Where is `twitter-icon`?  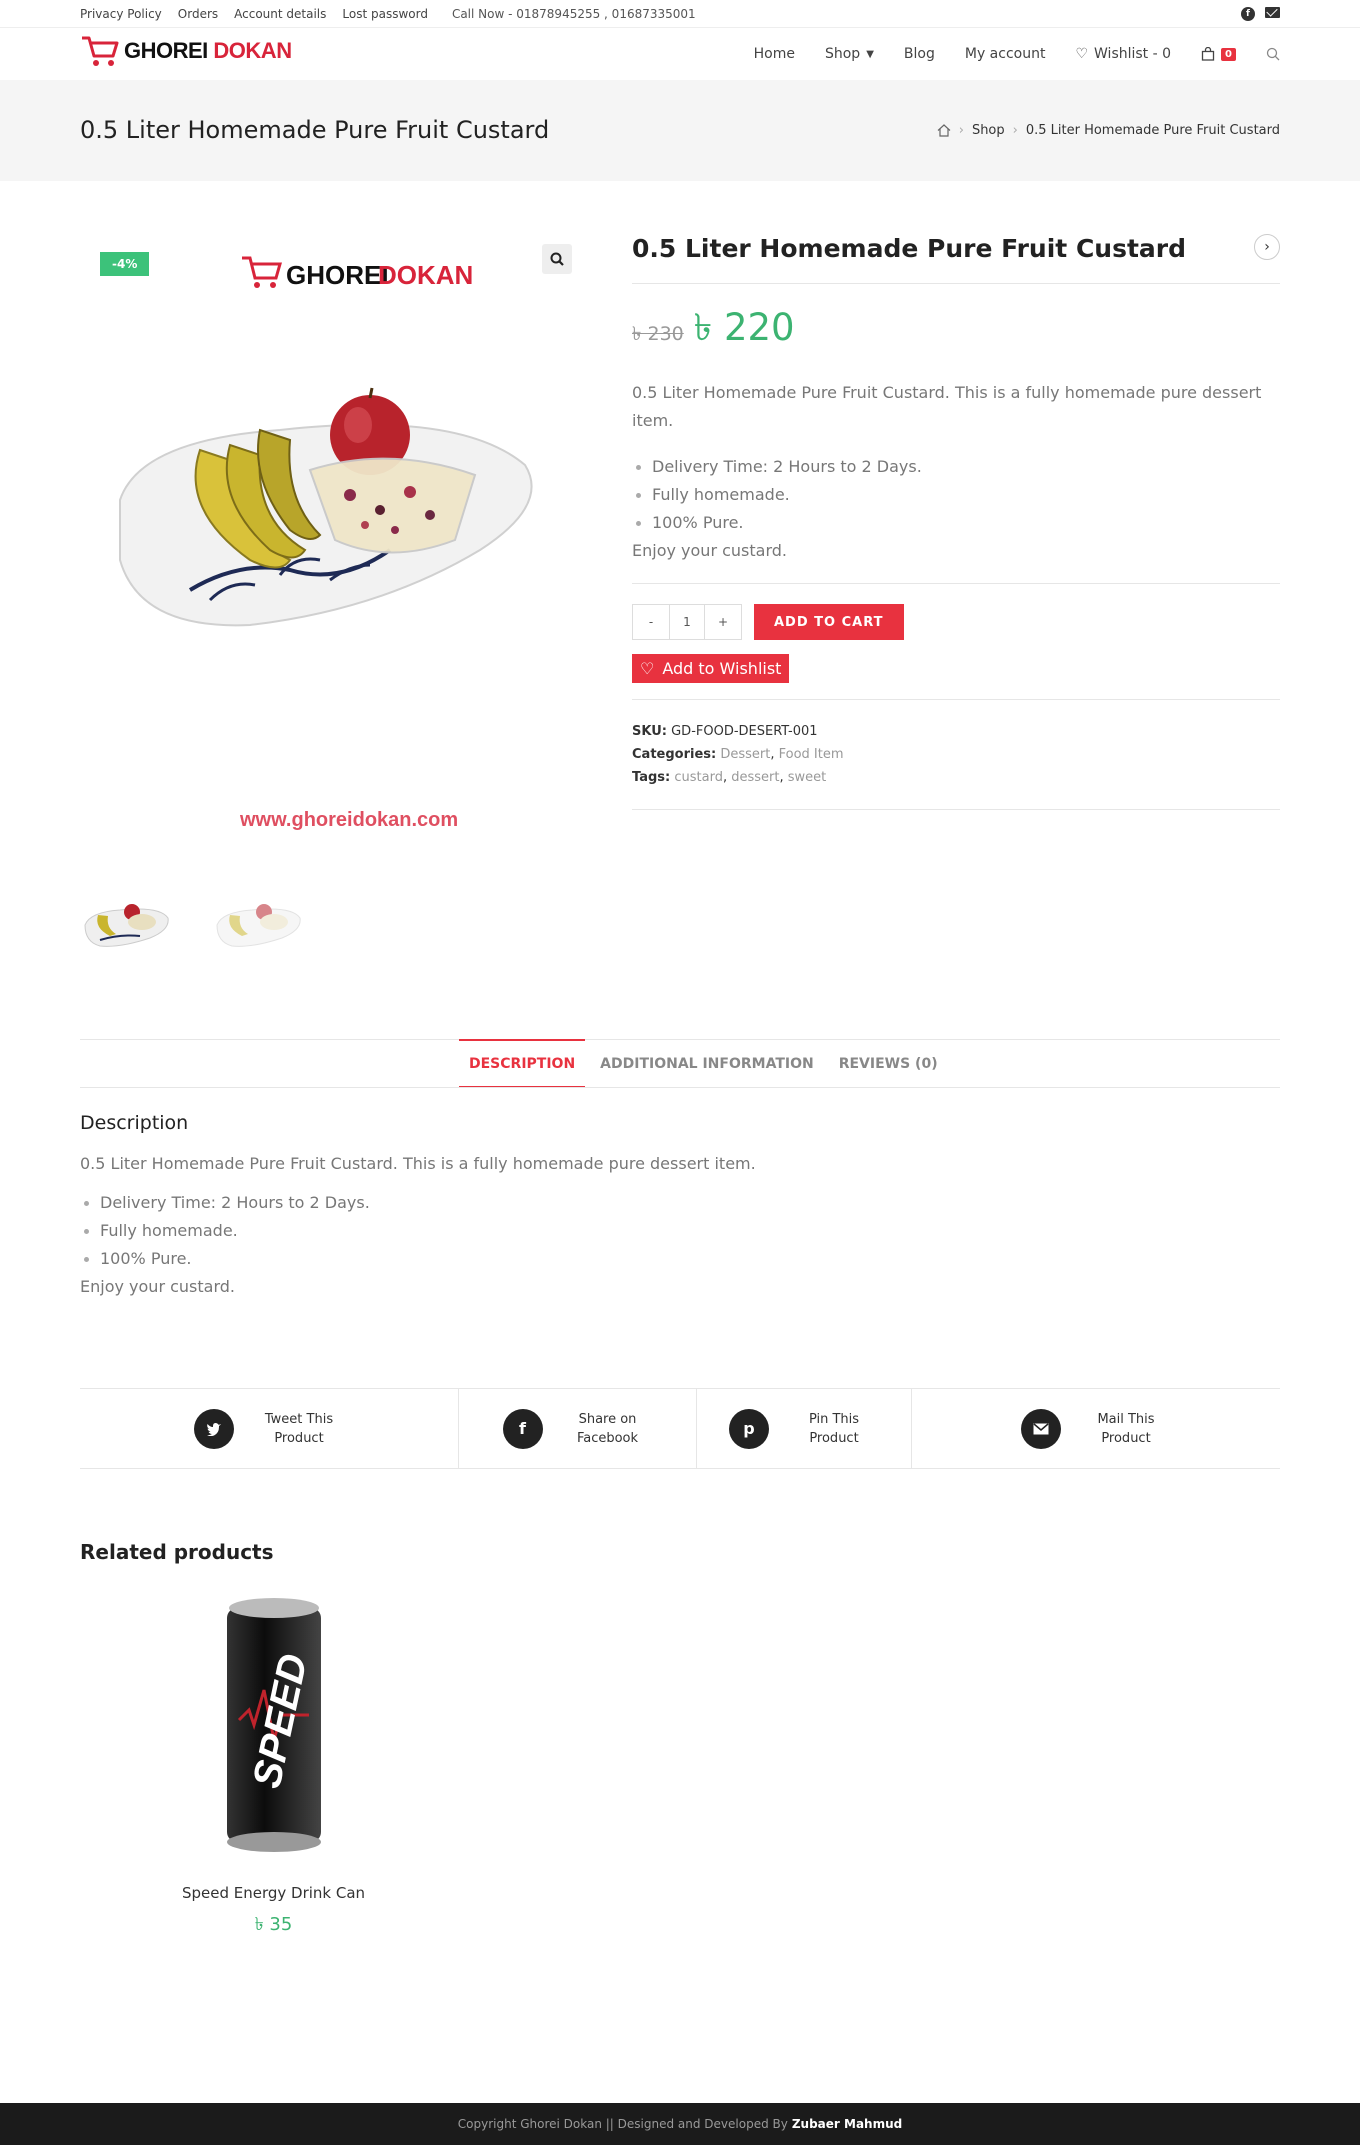 twitter-icon is located at coordinates (214, 1428).